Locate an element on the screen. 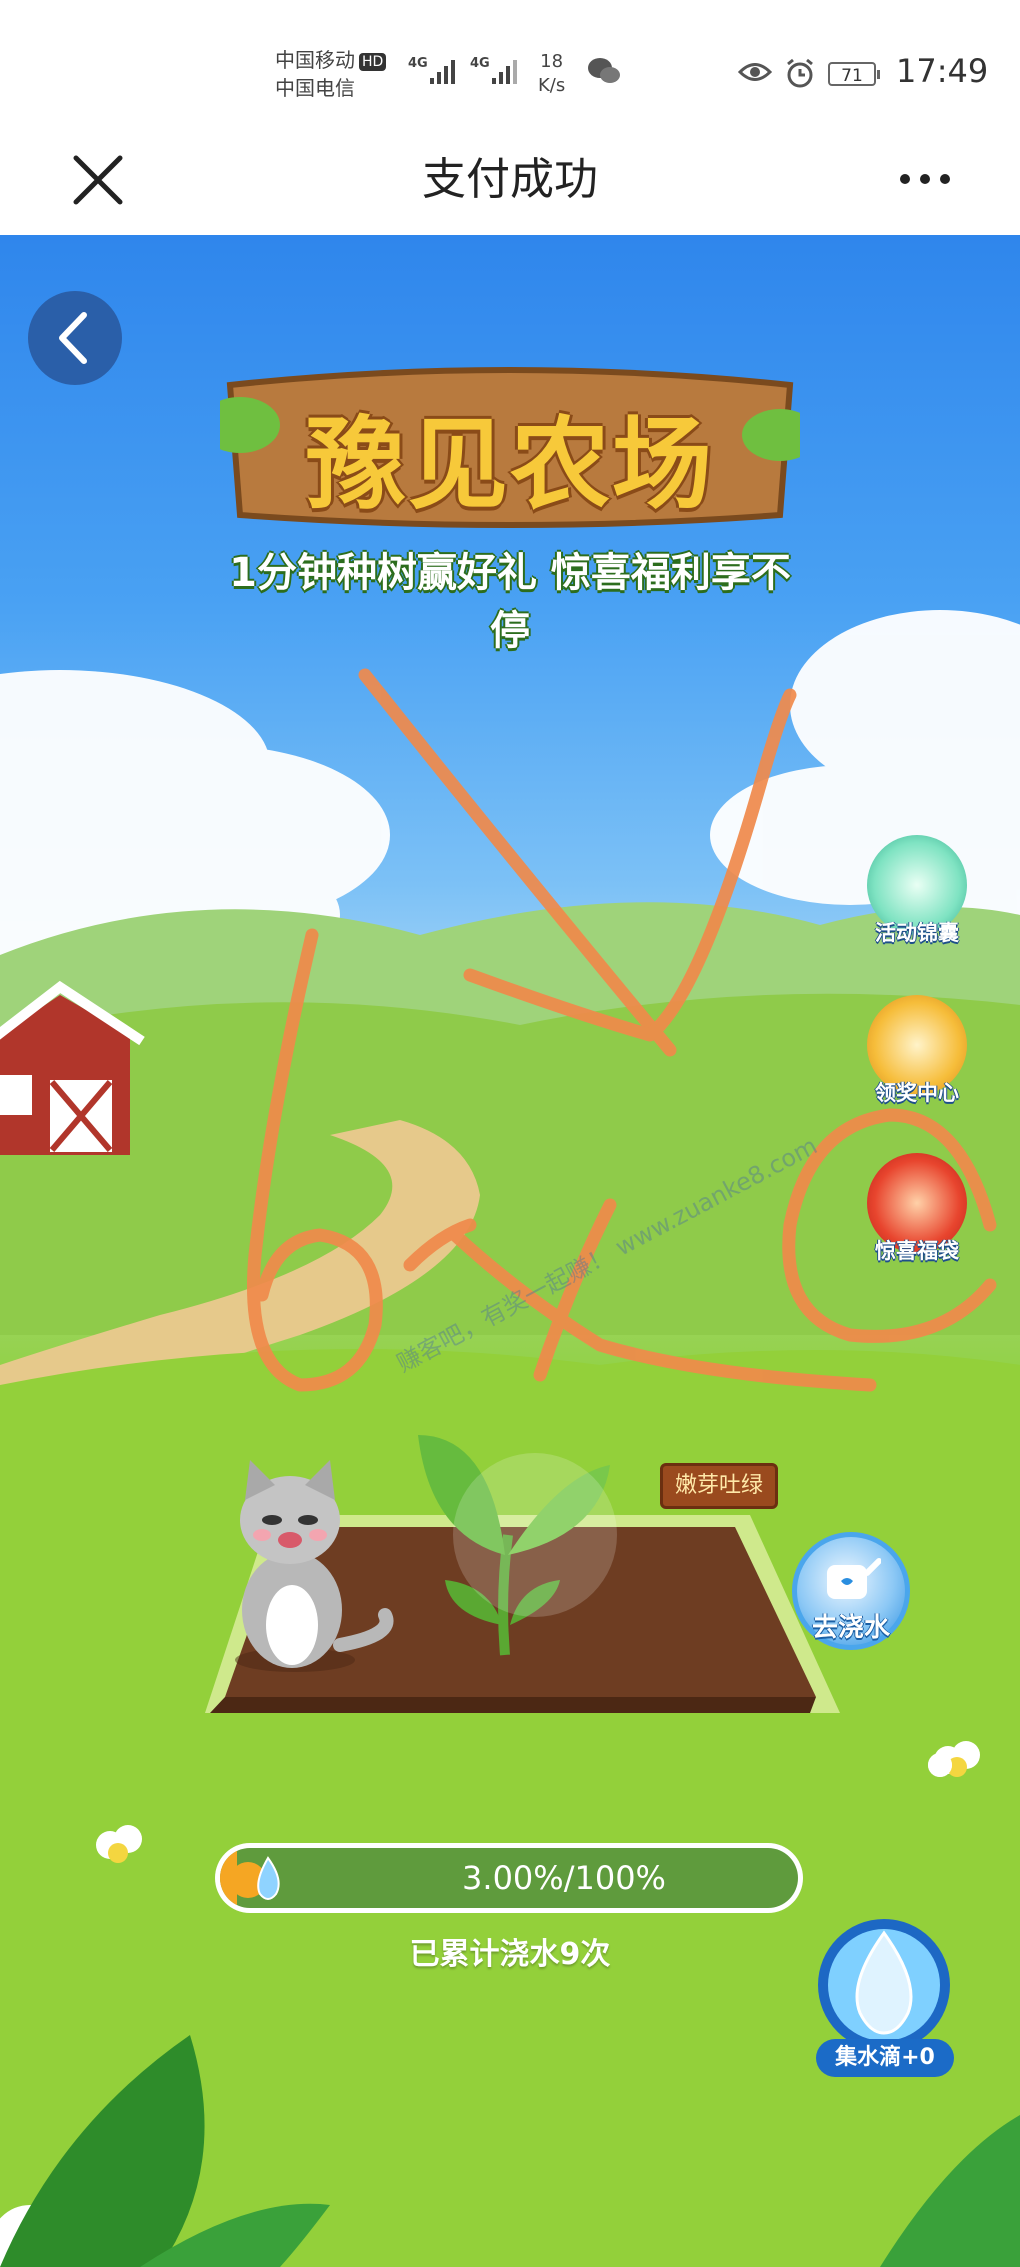 Image resolution: width=1020 pixels, height=2267 pixels. nav-bar: 支付成功 is located at coordinates (510, 187).